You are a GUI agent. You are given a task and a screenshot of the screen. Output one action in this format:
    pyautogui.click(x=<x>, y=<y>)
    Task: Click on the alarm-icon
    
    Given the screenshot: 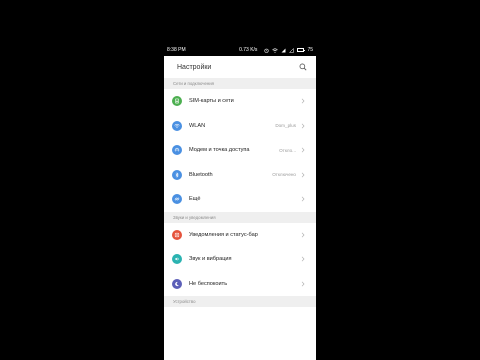 What is the action you would take?
    pyautogui.click(x=266, y=50)
    